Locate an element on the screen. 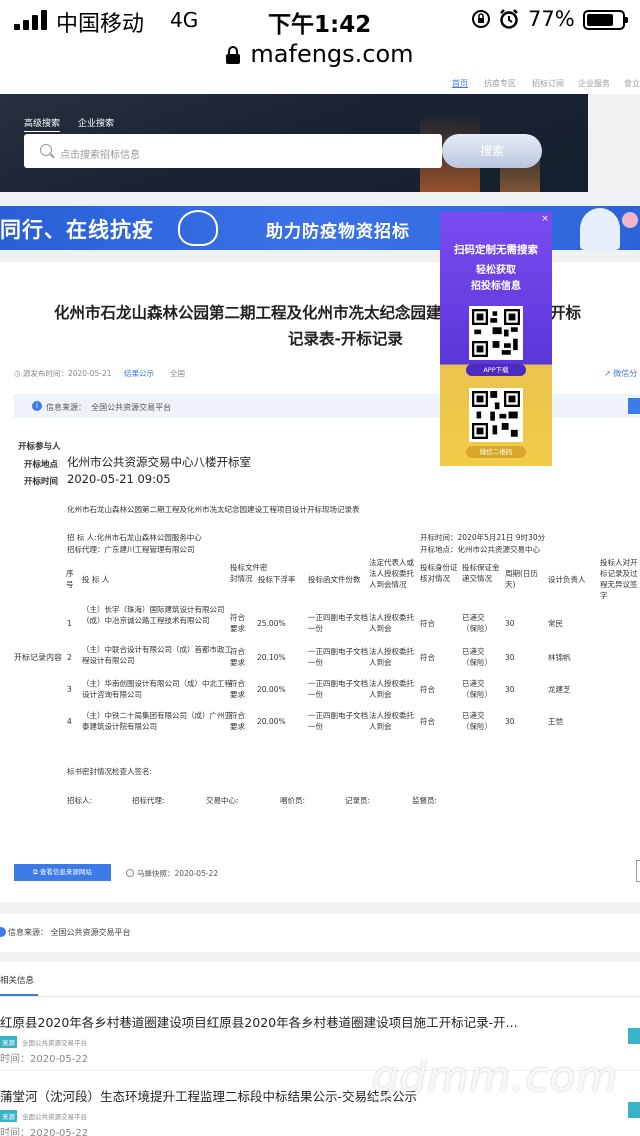 Image resolution: width=640 pixels, height=1136 pixels. qr-line3: 招投标信息 is located at coordinates (496, 286).